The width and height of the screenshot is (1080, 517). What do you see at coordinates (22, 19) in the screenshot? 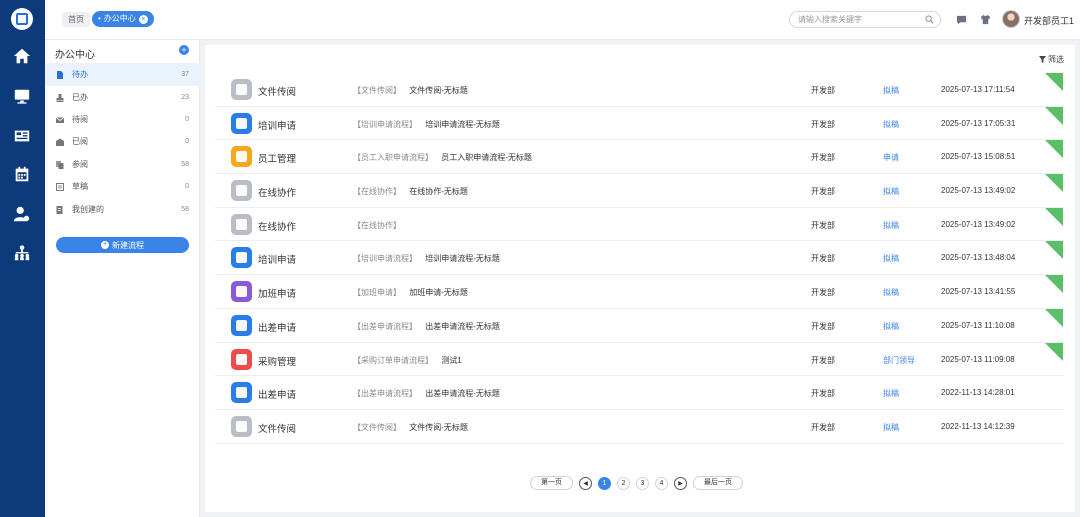
I see `app-logo` at bounding box center [22, 19].